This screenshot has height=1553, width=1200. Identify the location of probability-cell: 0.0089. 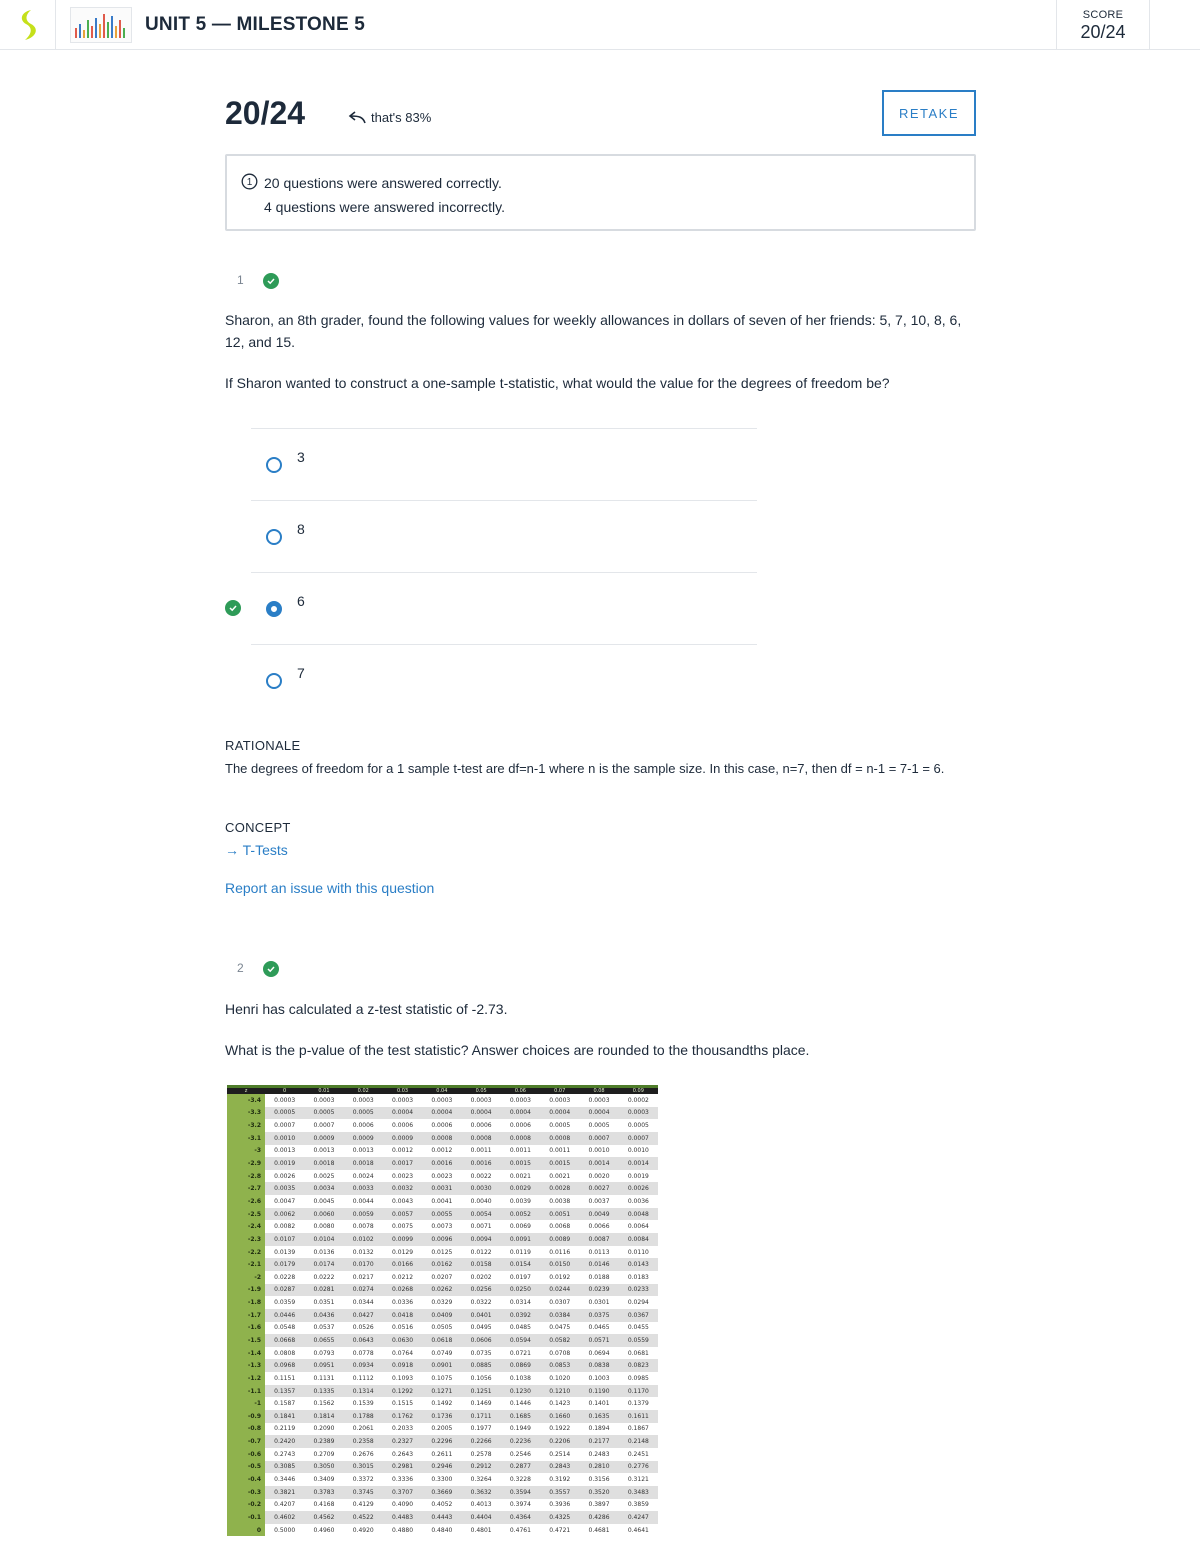
(560, 1239).